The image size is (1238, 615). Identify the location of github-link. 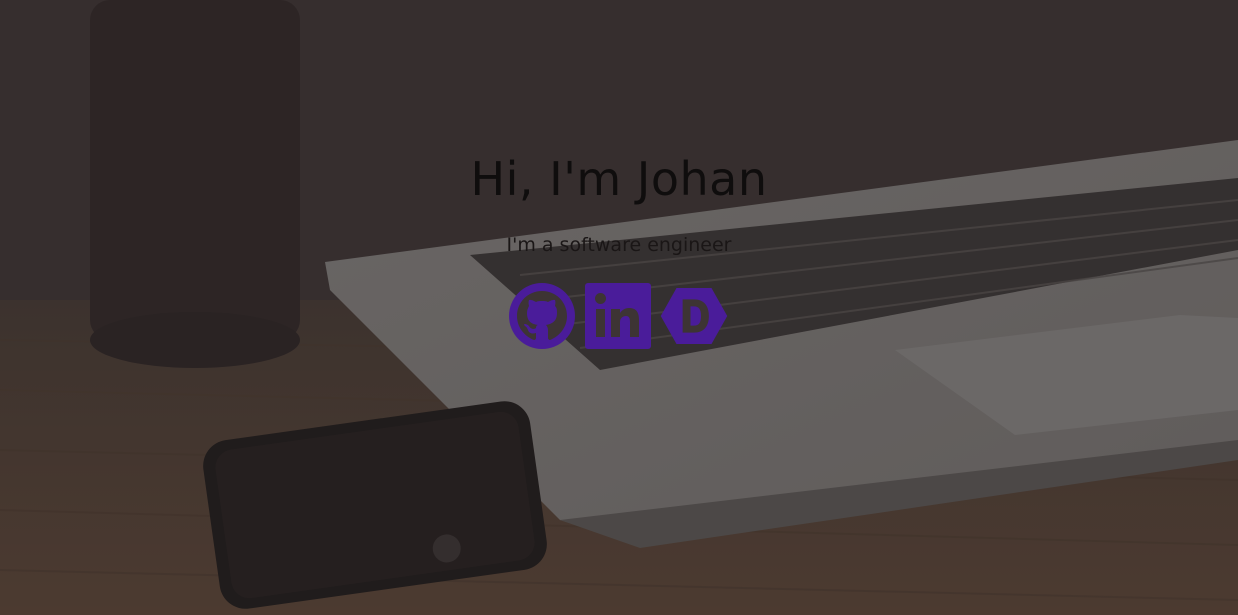
(542, 316).